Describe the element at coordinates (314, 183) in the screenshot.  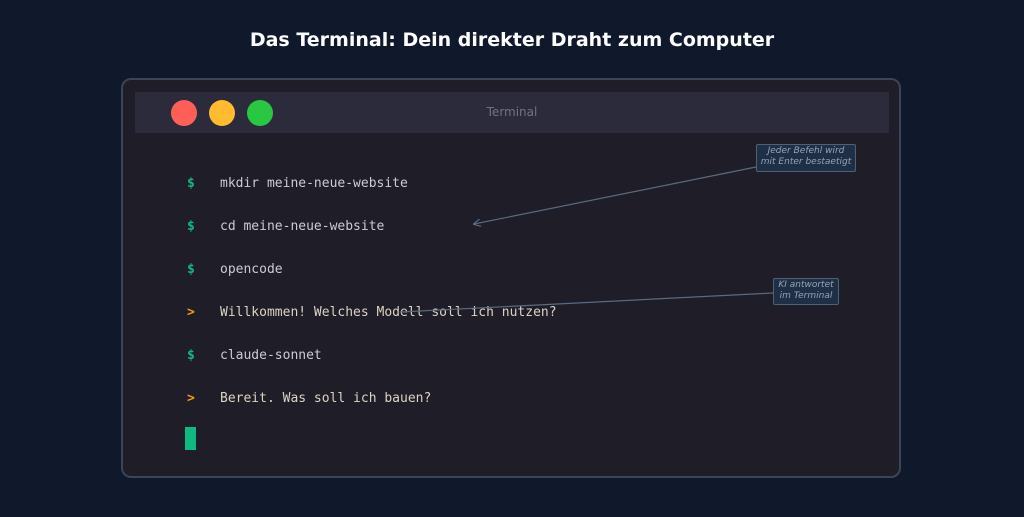
I see `command-text: mkdir meine-neue-website` at that location.